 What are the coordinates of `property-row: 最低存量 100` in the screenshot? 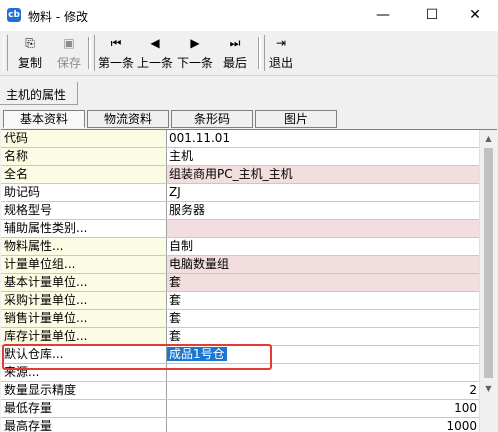 It's located at (240, 409).